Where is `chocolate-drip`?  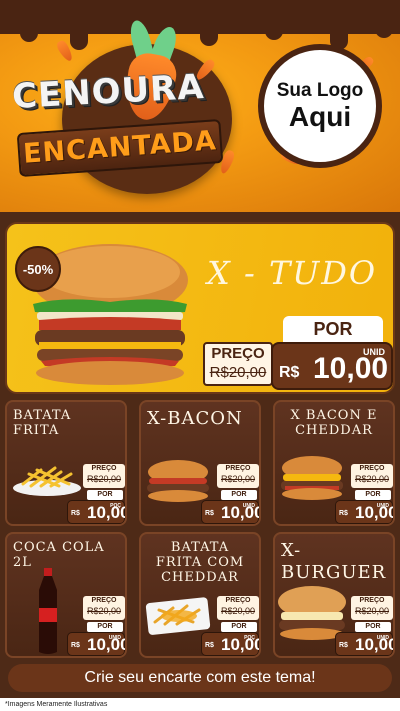
chocolate-drip is located at coordinates (200, 25).